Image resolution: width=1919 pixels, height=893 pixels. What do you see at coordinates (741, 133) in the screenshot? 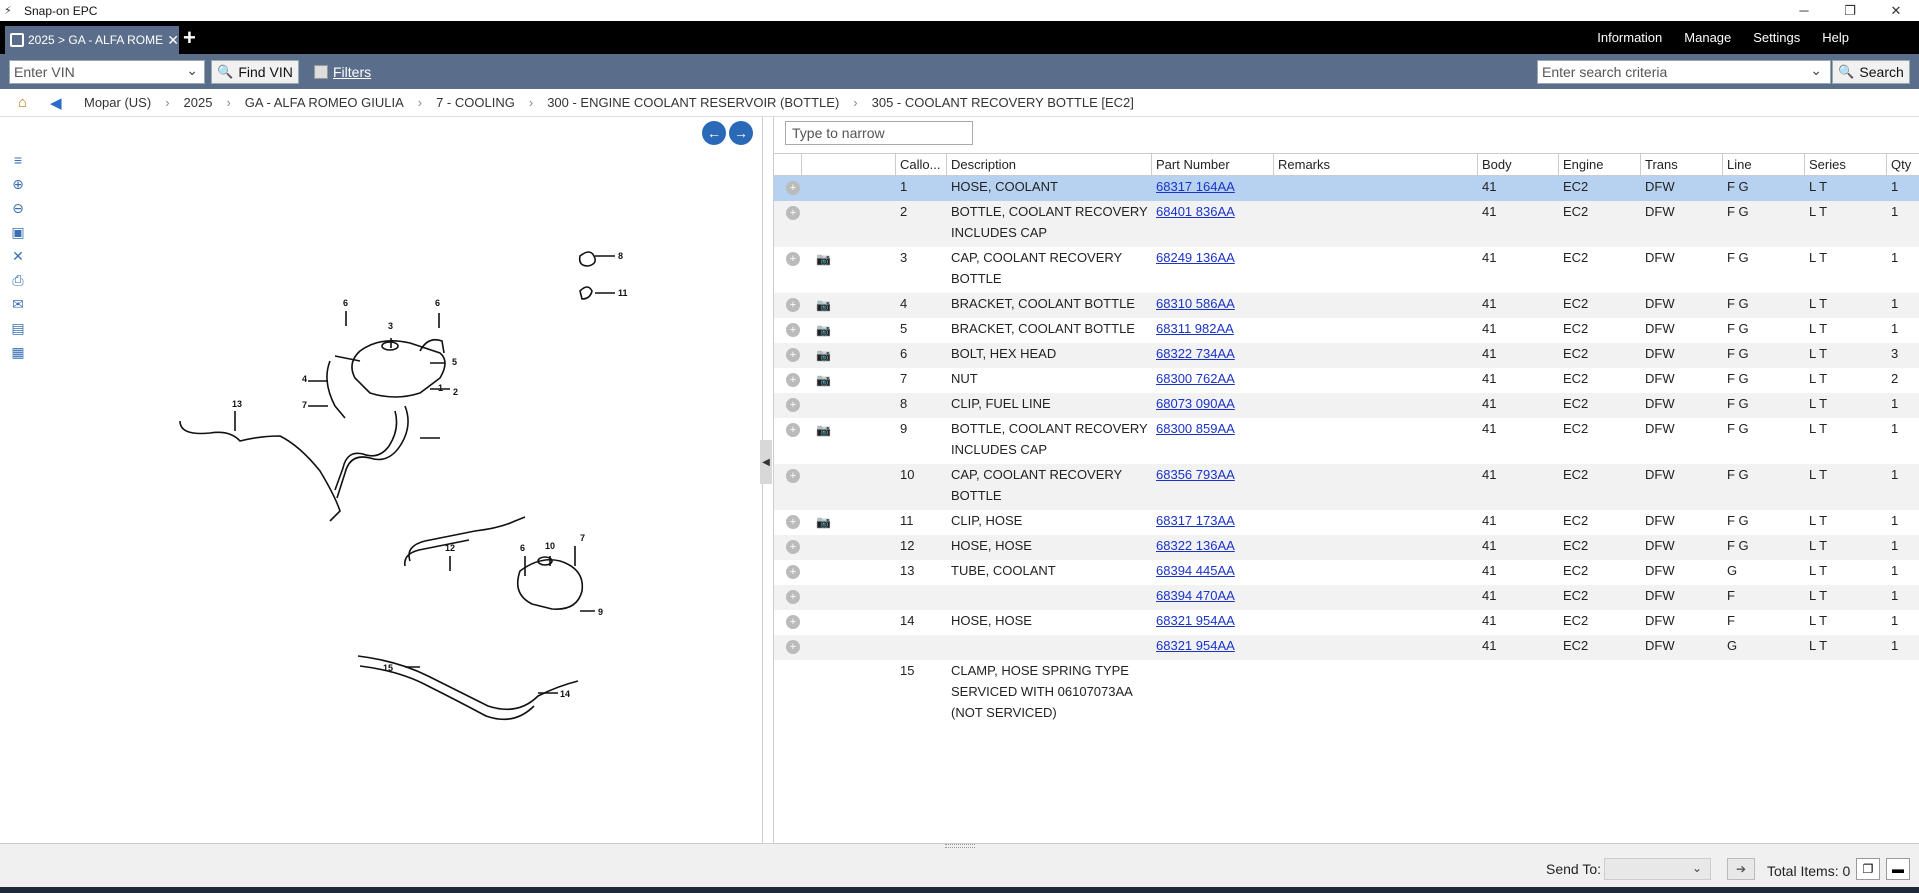
I see `next-arrow-icon: →` at bounding box center [741, 133].